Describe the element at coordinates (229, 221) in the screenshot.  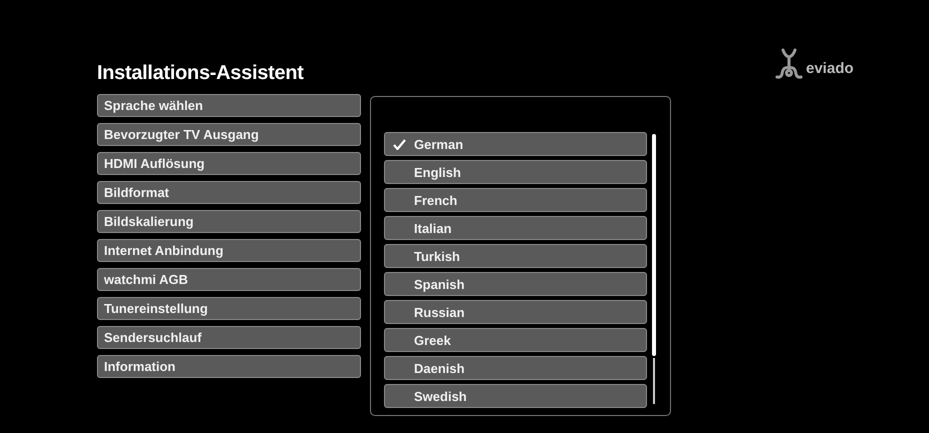
I see `menu-item: Bildskalierung` at that location.